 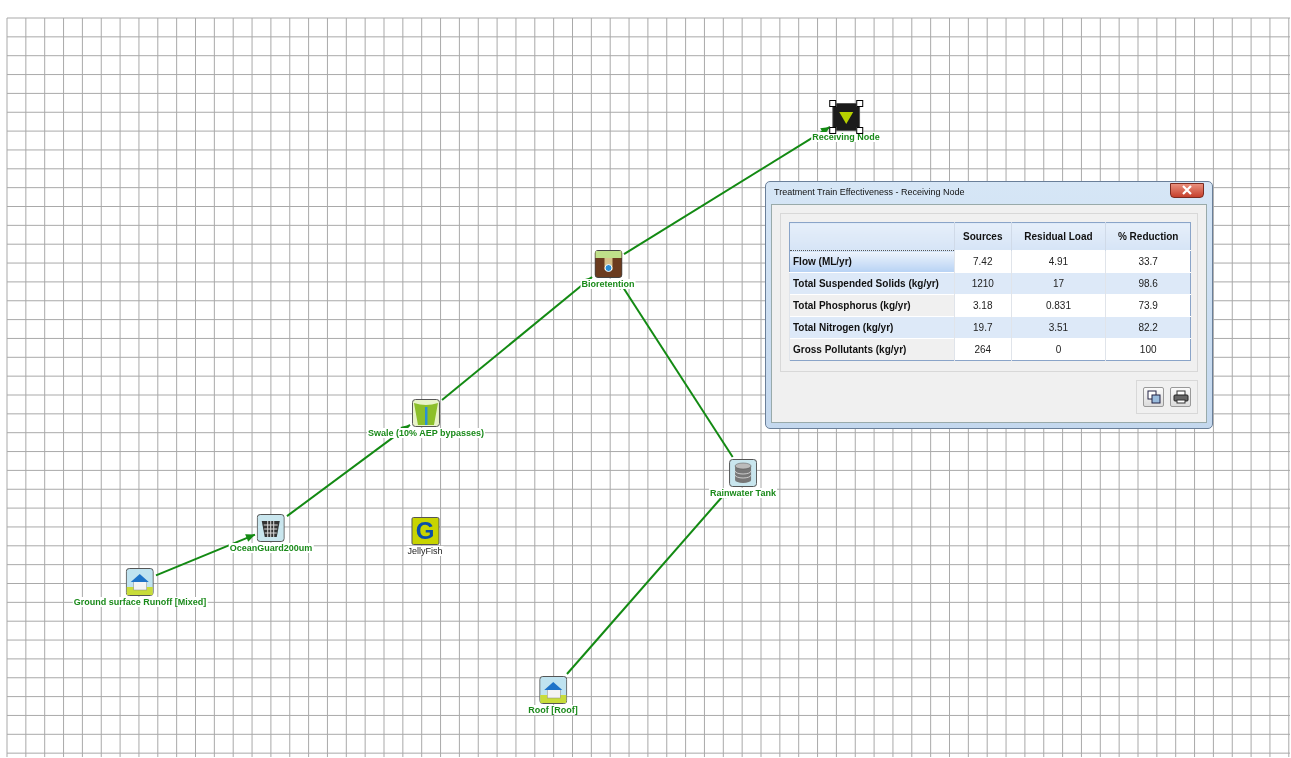 What do you see at coordinates (982, 283) in the screenshot?
I see `table-cell: 1210` at bounding box center [982, 283].